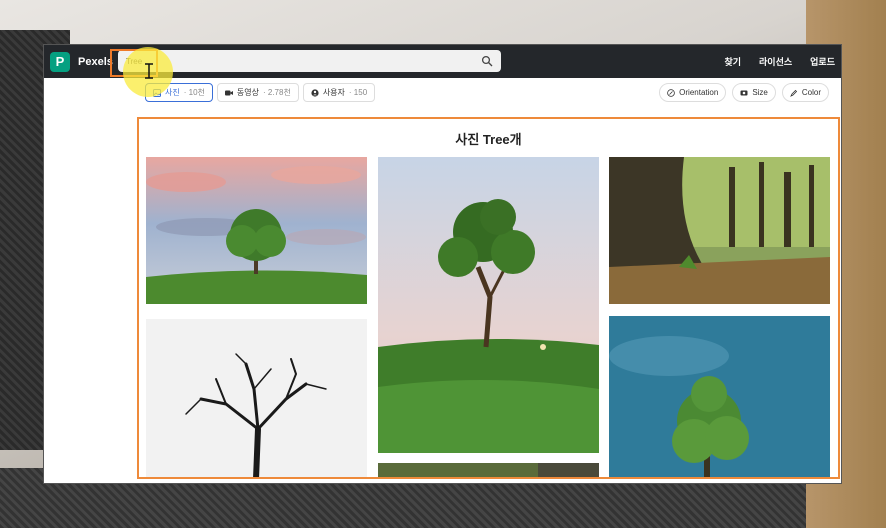 This screenshot has height=528, width=886. I want to click on photo-tree-hill-clouds, so click(256, 230).